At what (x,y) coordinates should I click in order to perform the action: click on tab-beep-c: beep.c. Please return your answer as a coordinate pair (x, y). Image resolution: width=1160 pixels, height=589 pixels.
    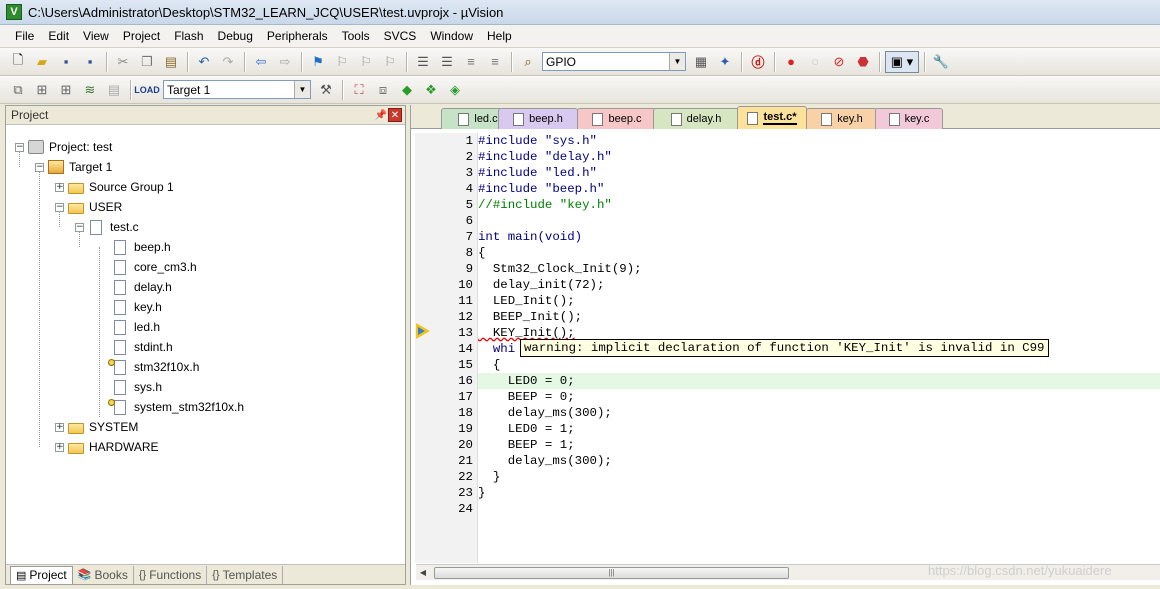
    Looking at the image, I should click on (617, 118).